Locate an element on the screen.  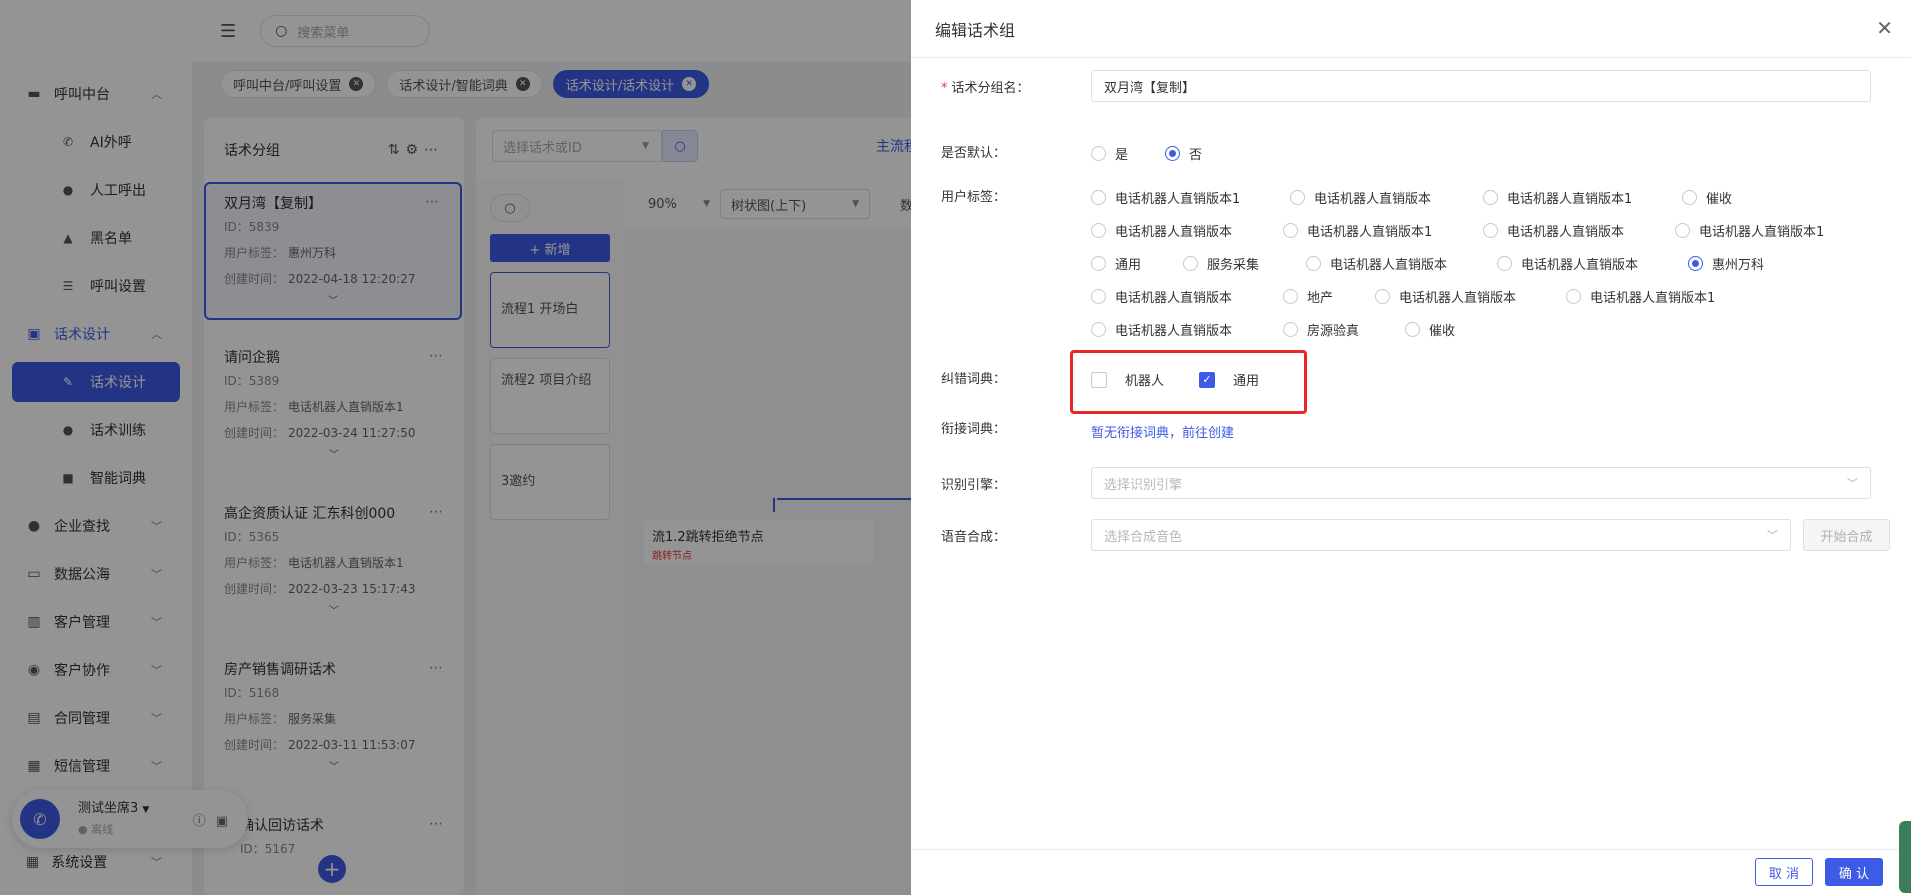
radio-default-yes: 是 is located at coordinates (1109, 153).